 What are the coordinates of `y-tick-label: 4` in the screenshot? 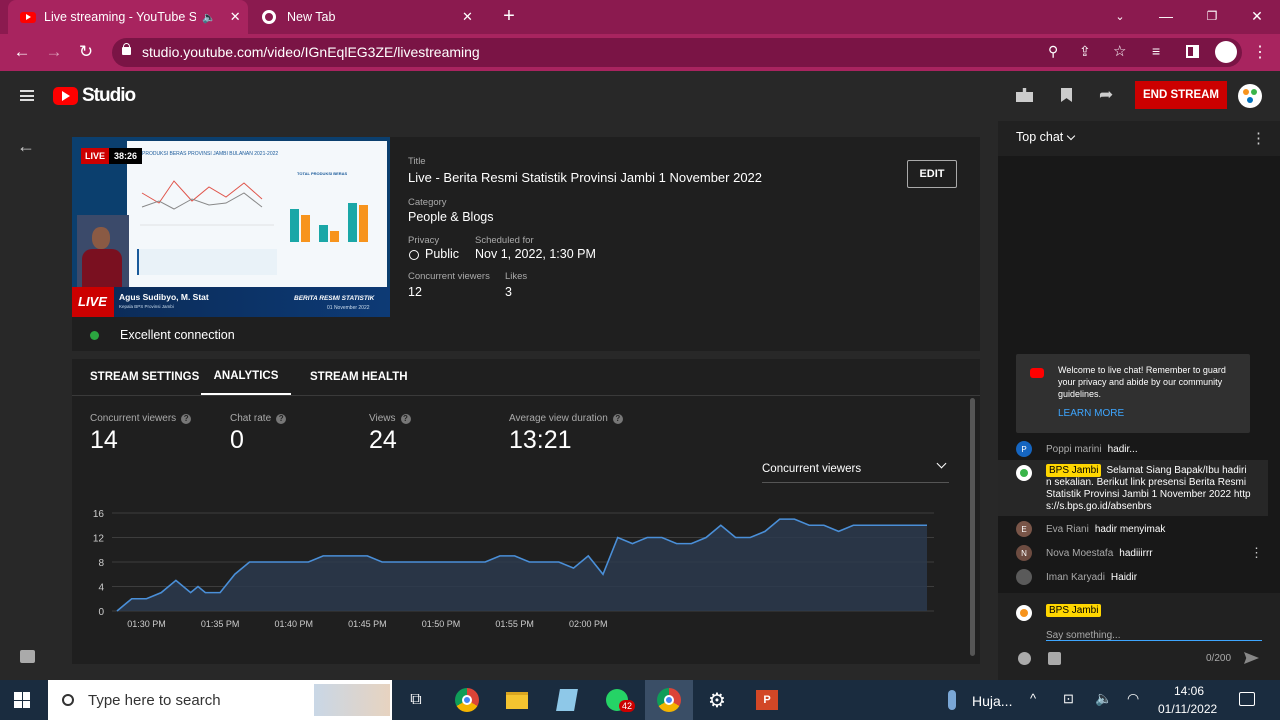 It's located at (101, 588).